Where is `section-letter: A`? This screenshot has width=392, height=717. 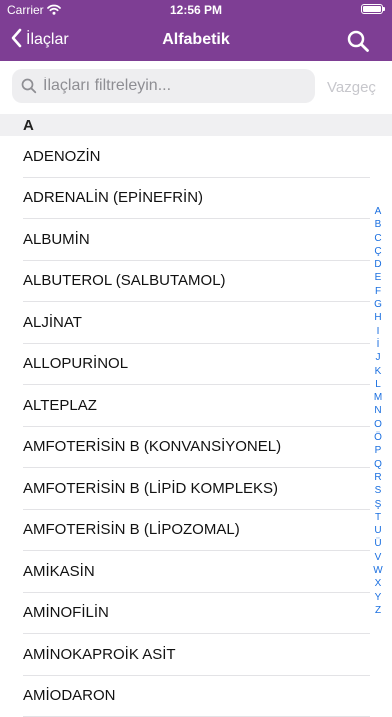 section-letter: A is located at coordinates (28, 125).